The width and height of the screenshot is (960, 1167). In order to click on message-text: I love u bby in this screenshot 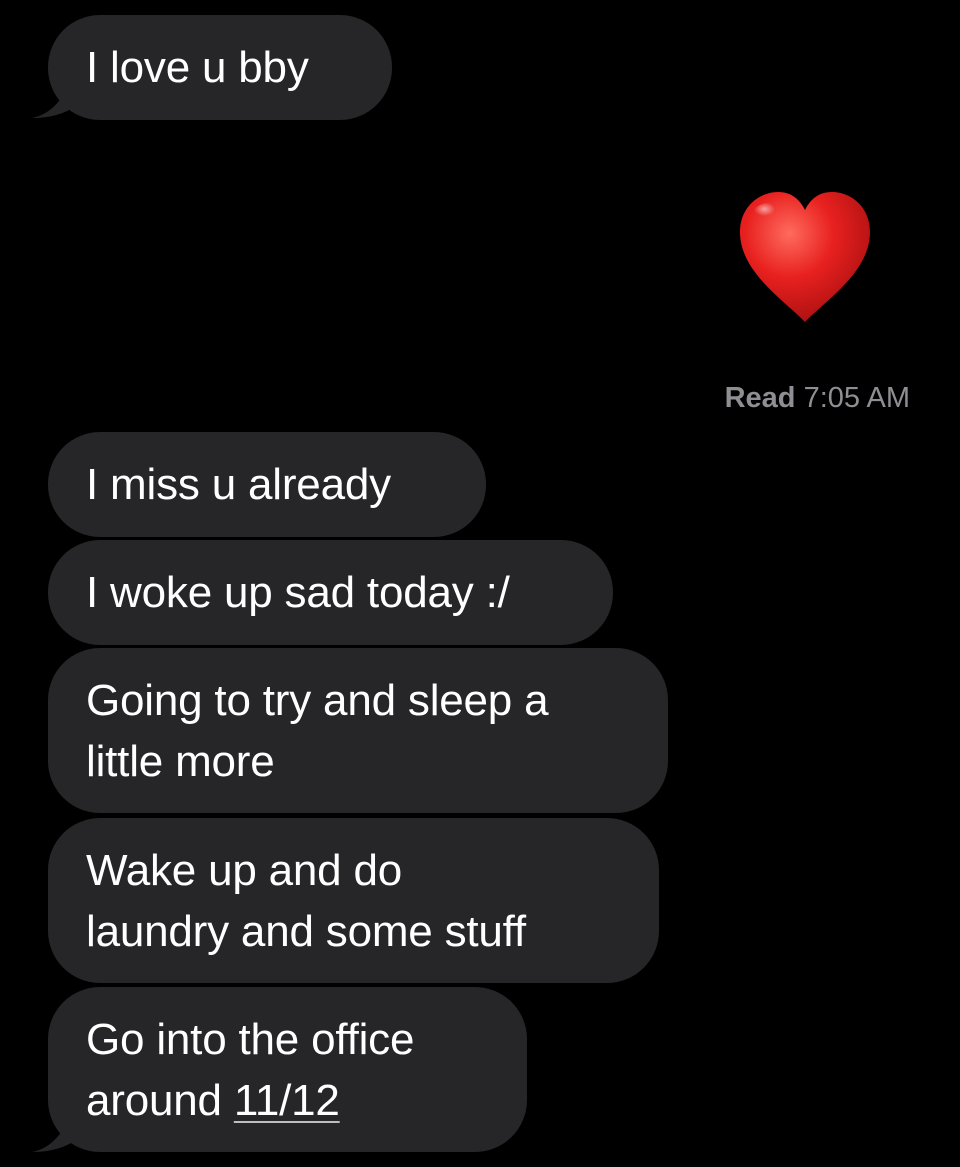, I will do `click(197, 67)`.